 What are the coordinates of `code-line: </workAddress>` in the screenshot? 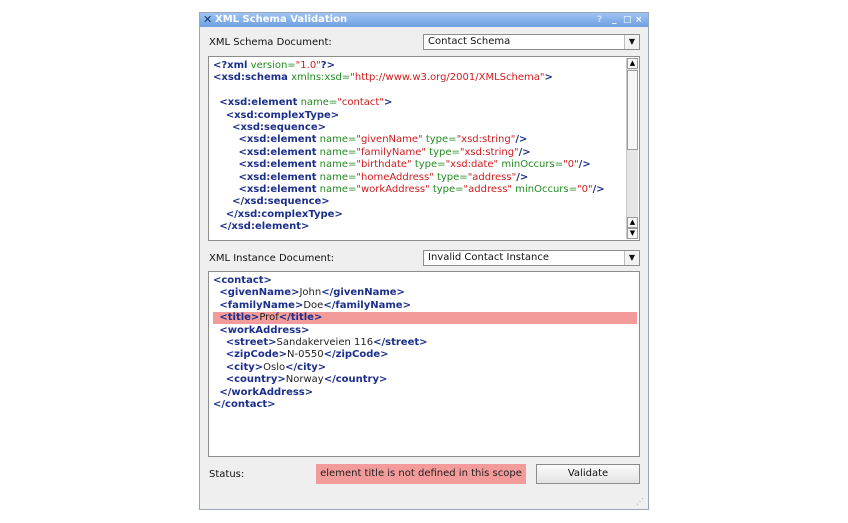 It's located at (263, 393).